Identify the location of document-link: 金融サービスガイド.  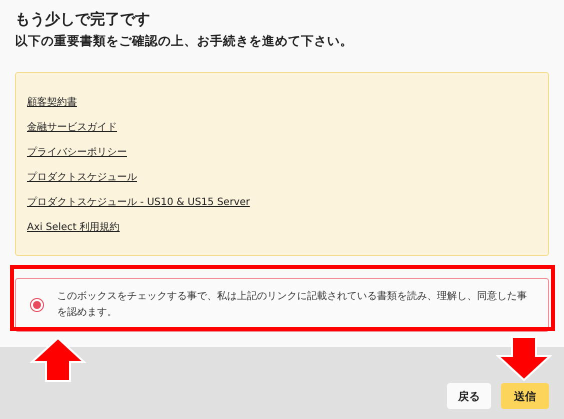
(72, 128).